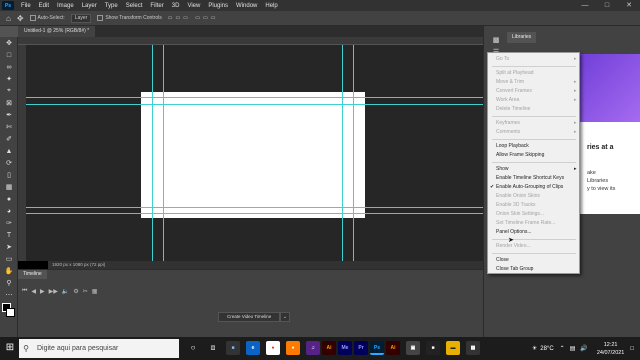 Image resolution: width=640 pixels, height=360 pixels. I want to click on audio-icon: 🔈, so click(65, 291).